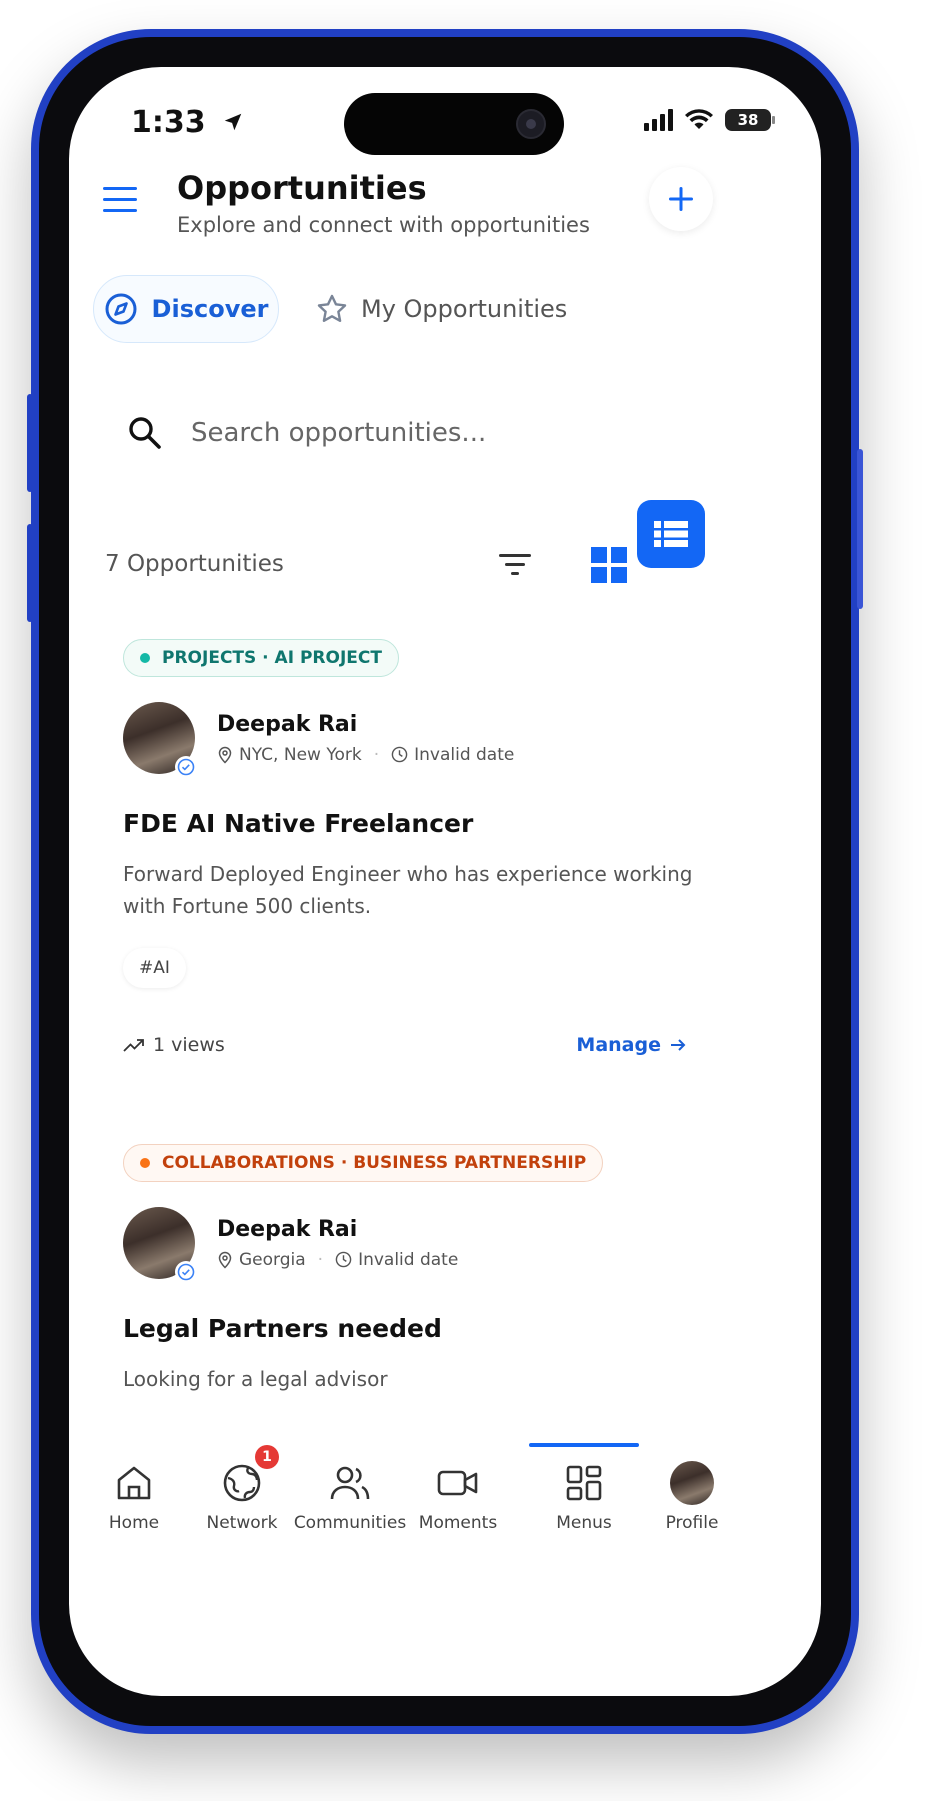 Image resolution: width=925 pixels, height=1801 pixels. I want to click on author-row: Deepak Rai NYC, New York · Invalid date, so click(423, 739).